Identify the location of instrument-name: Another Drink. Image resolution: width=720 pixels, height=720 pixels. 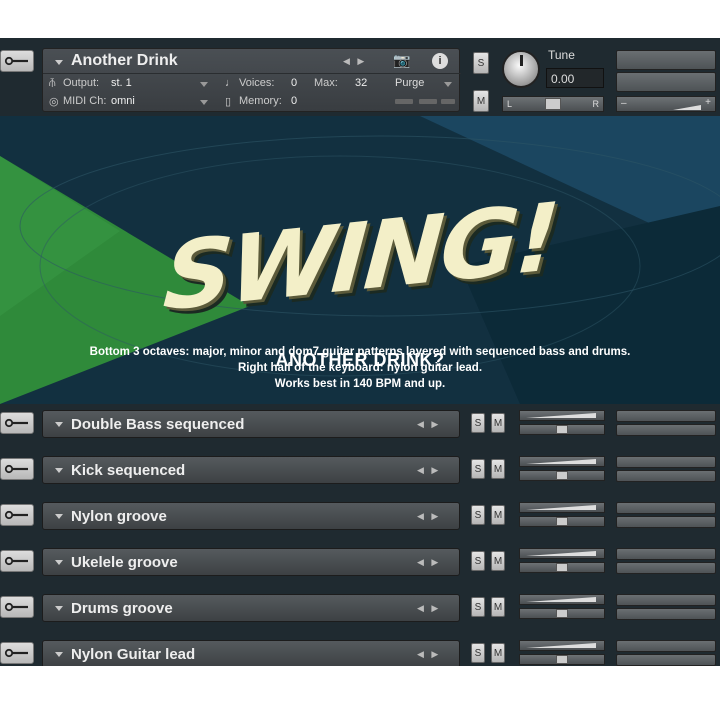
(124, 61).